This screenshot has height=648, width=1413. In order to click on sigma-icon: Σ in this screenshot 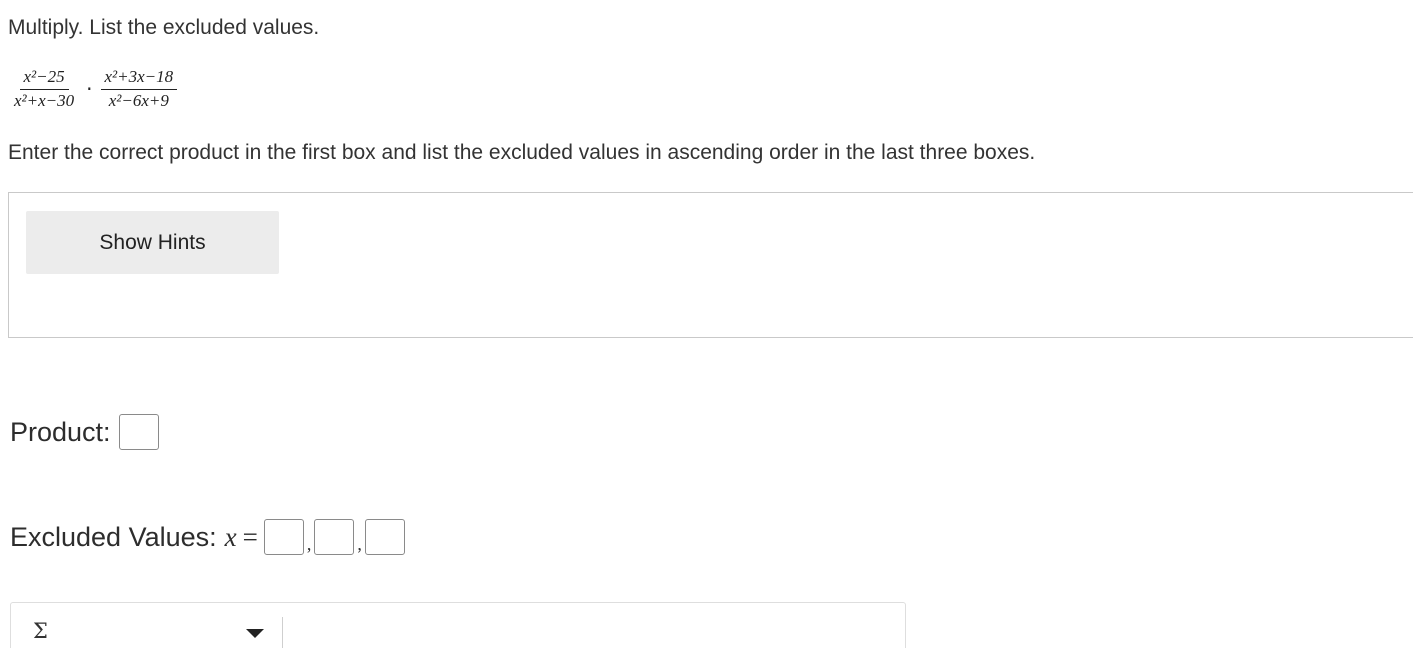, I will do `click(40, 631)`.